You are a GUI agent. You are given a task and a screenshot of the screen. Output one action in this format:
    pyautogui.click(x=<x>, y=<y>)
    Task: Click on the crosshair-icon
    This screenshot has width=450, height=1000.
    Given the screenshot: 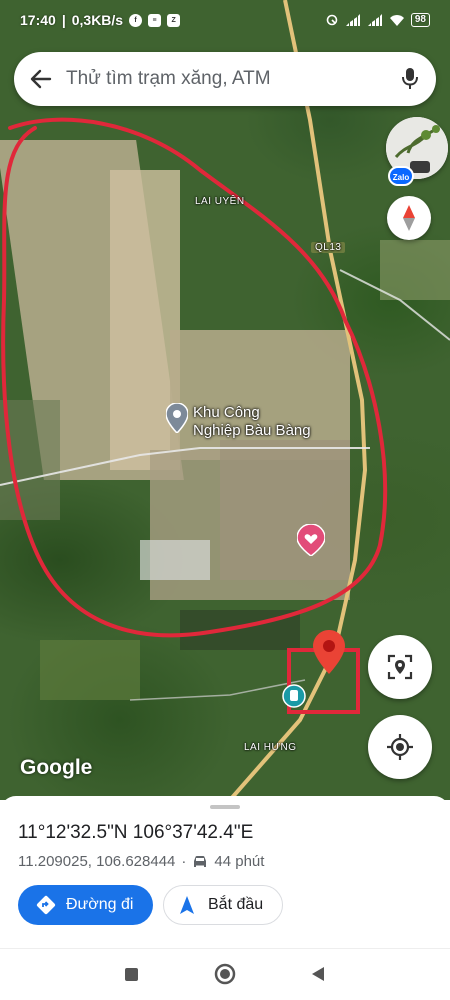 What is the action you would take?
    pyautogui.click(x=400, y=747)
    